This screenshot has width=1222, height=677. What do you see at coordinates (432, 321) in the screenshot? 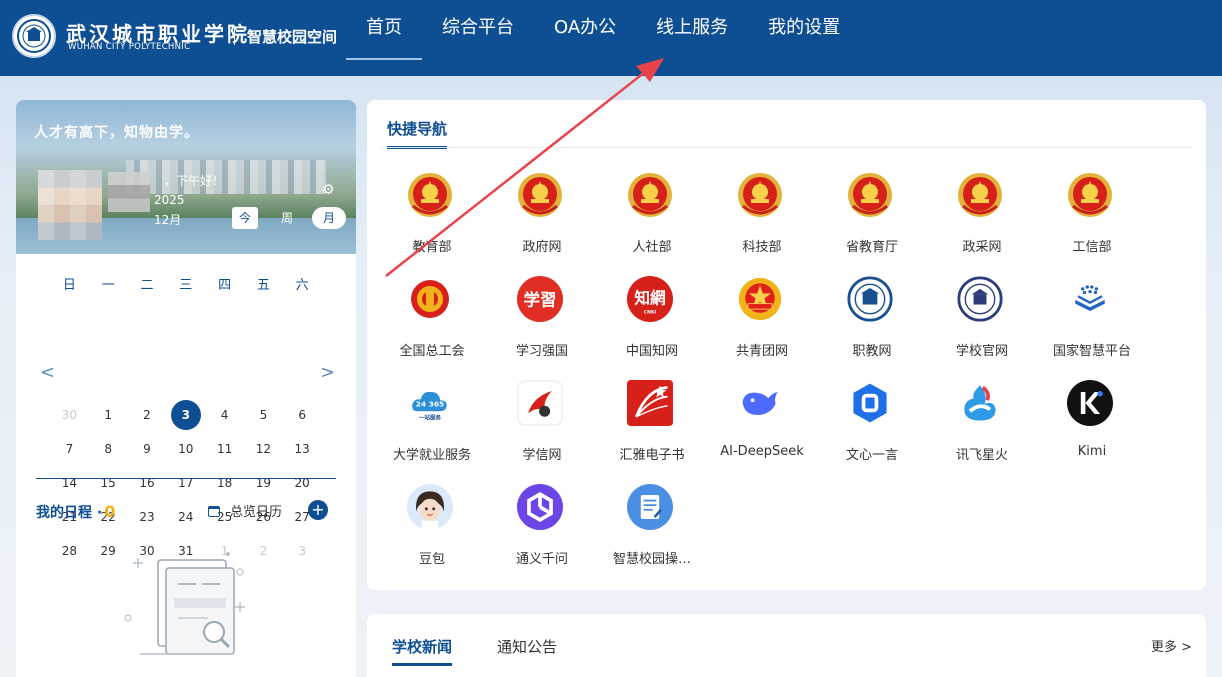
I see `quick-nav-item: 全国总工会` at bounding box center [432, 321].